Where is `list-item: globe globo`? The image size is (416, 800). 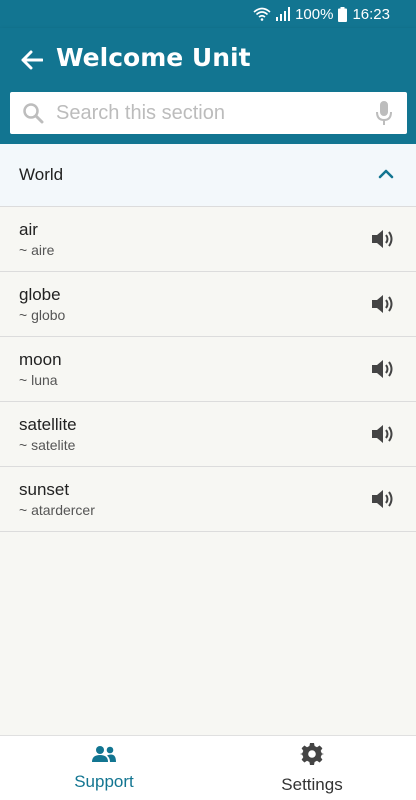
list-item: globe globo is located at coordinates (208, 304).